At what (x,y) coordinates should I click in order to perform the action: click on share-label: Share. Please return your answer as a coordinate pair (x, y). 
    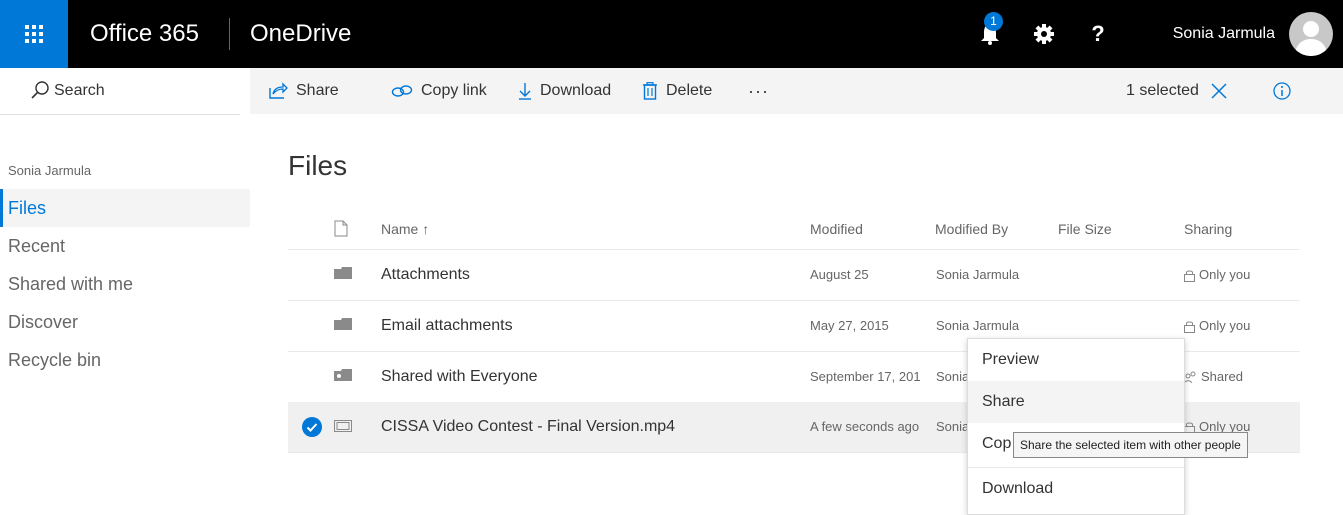
    Looking at the image, I should click on (317, 90).